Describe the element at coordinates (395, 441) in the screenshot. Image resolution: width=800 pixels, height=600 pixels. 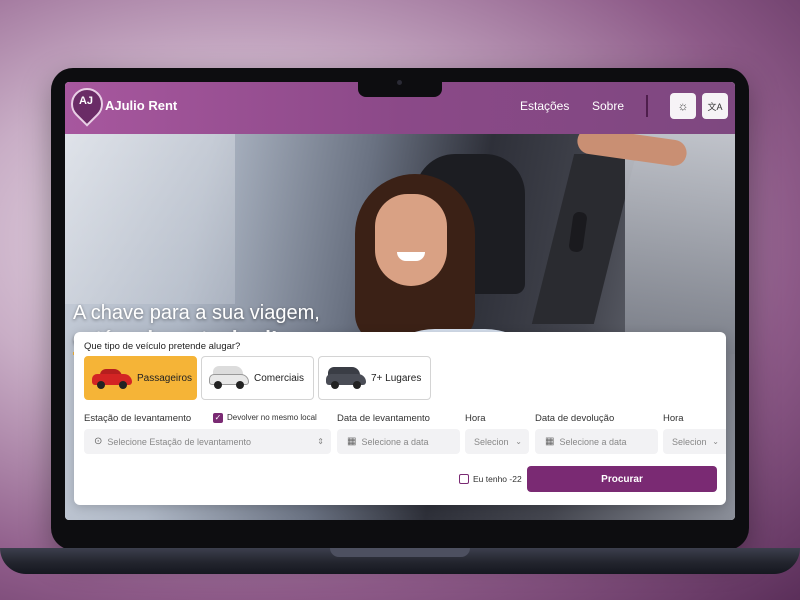
I see `pickup-date-placeholder: Selecione a data` at that location.